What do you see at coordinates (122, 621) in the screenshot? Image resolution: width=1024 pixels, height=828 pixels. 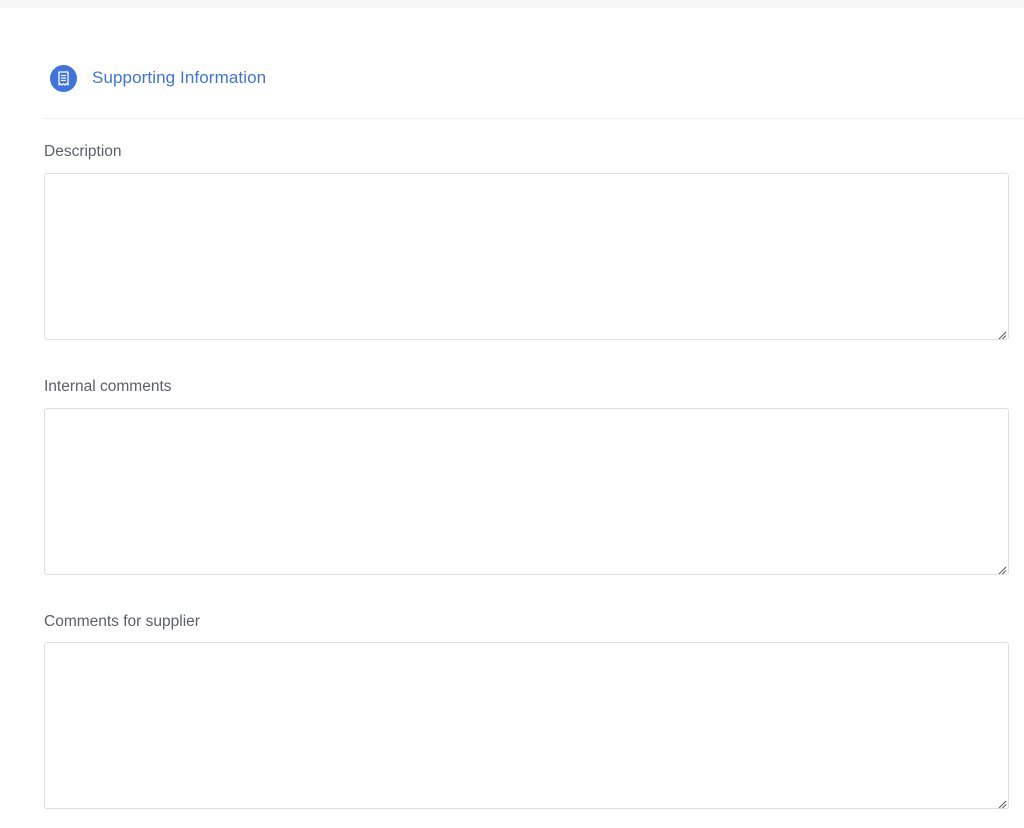 I see `supplier-comments-label: Comments for supplier` at bounding box center [122, 621].